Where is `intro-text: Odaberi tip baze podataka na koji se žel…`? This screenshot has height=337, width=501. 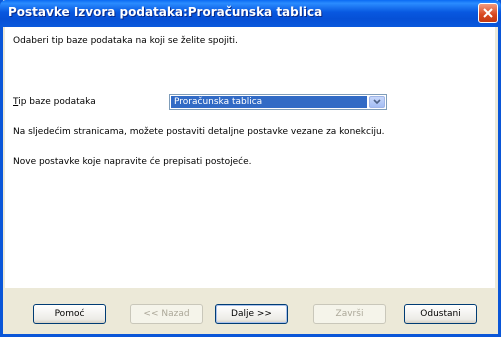 intro-text: Odaberi tip baze podataka na koji se žel… is located at coordinates (125, 41).